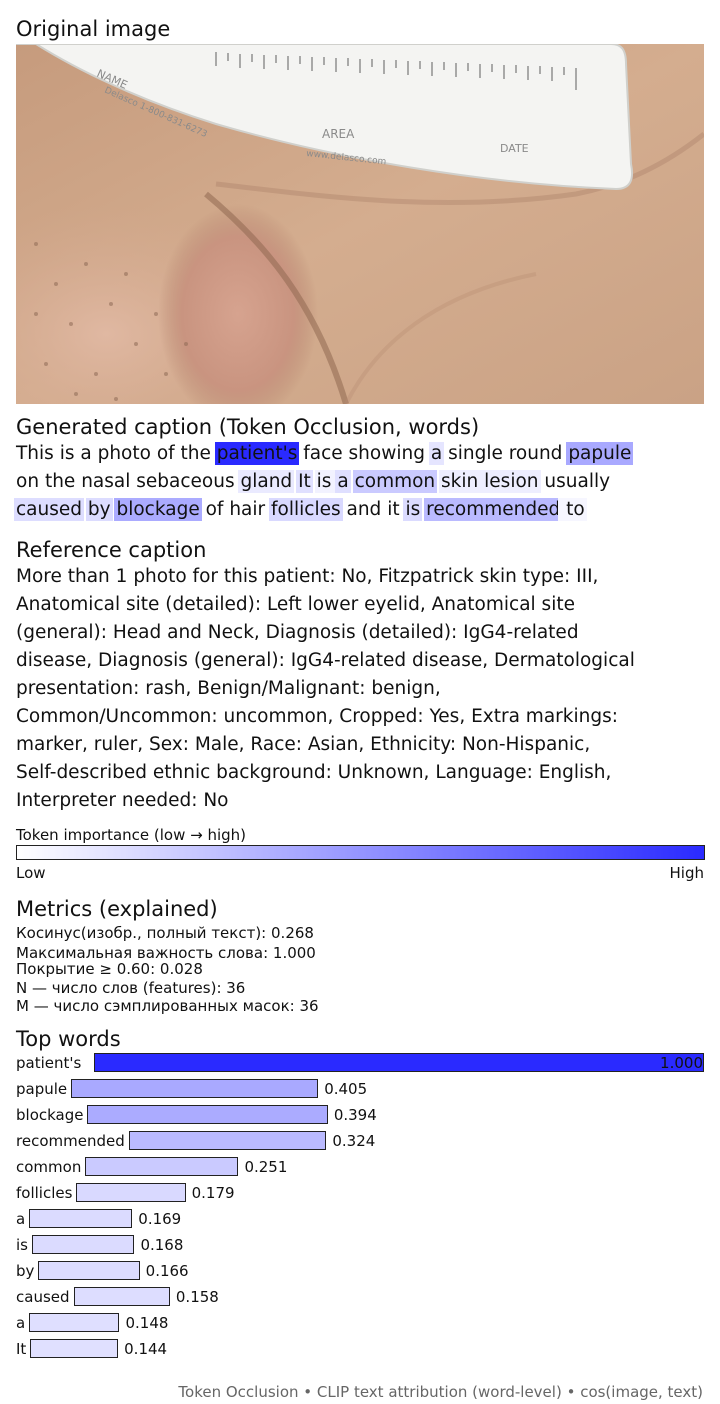 The height and width of the screenshot is (1404, 720). I want to click on caption-word: and, so click(367, 509).